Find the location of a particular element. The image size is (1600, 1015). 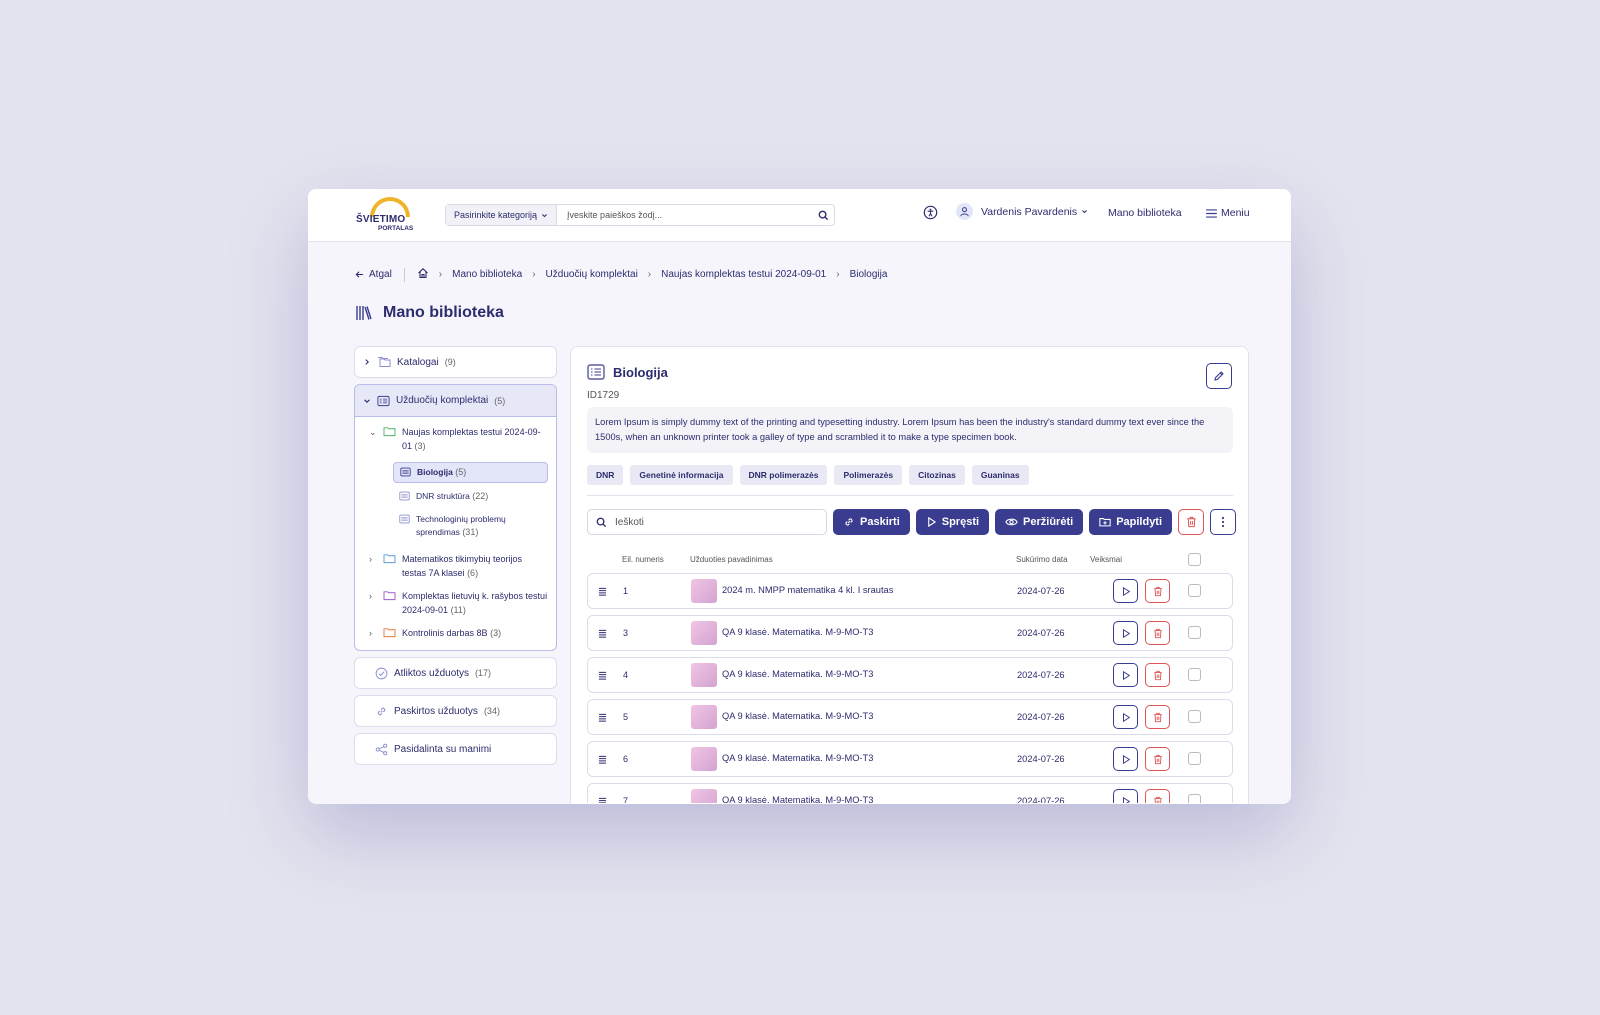

pencil-icon is located at coordinates (1219, 376).